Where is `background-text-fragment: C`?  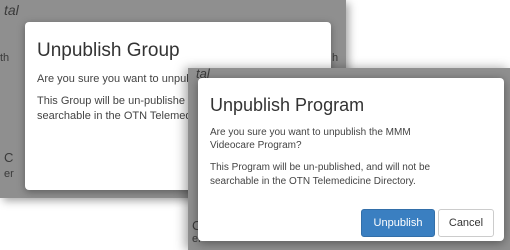 background-text-fragment: C is located at coordinates (9, 157).